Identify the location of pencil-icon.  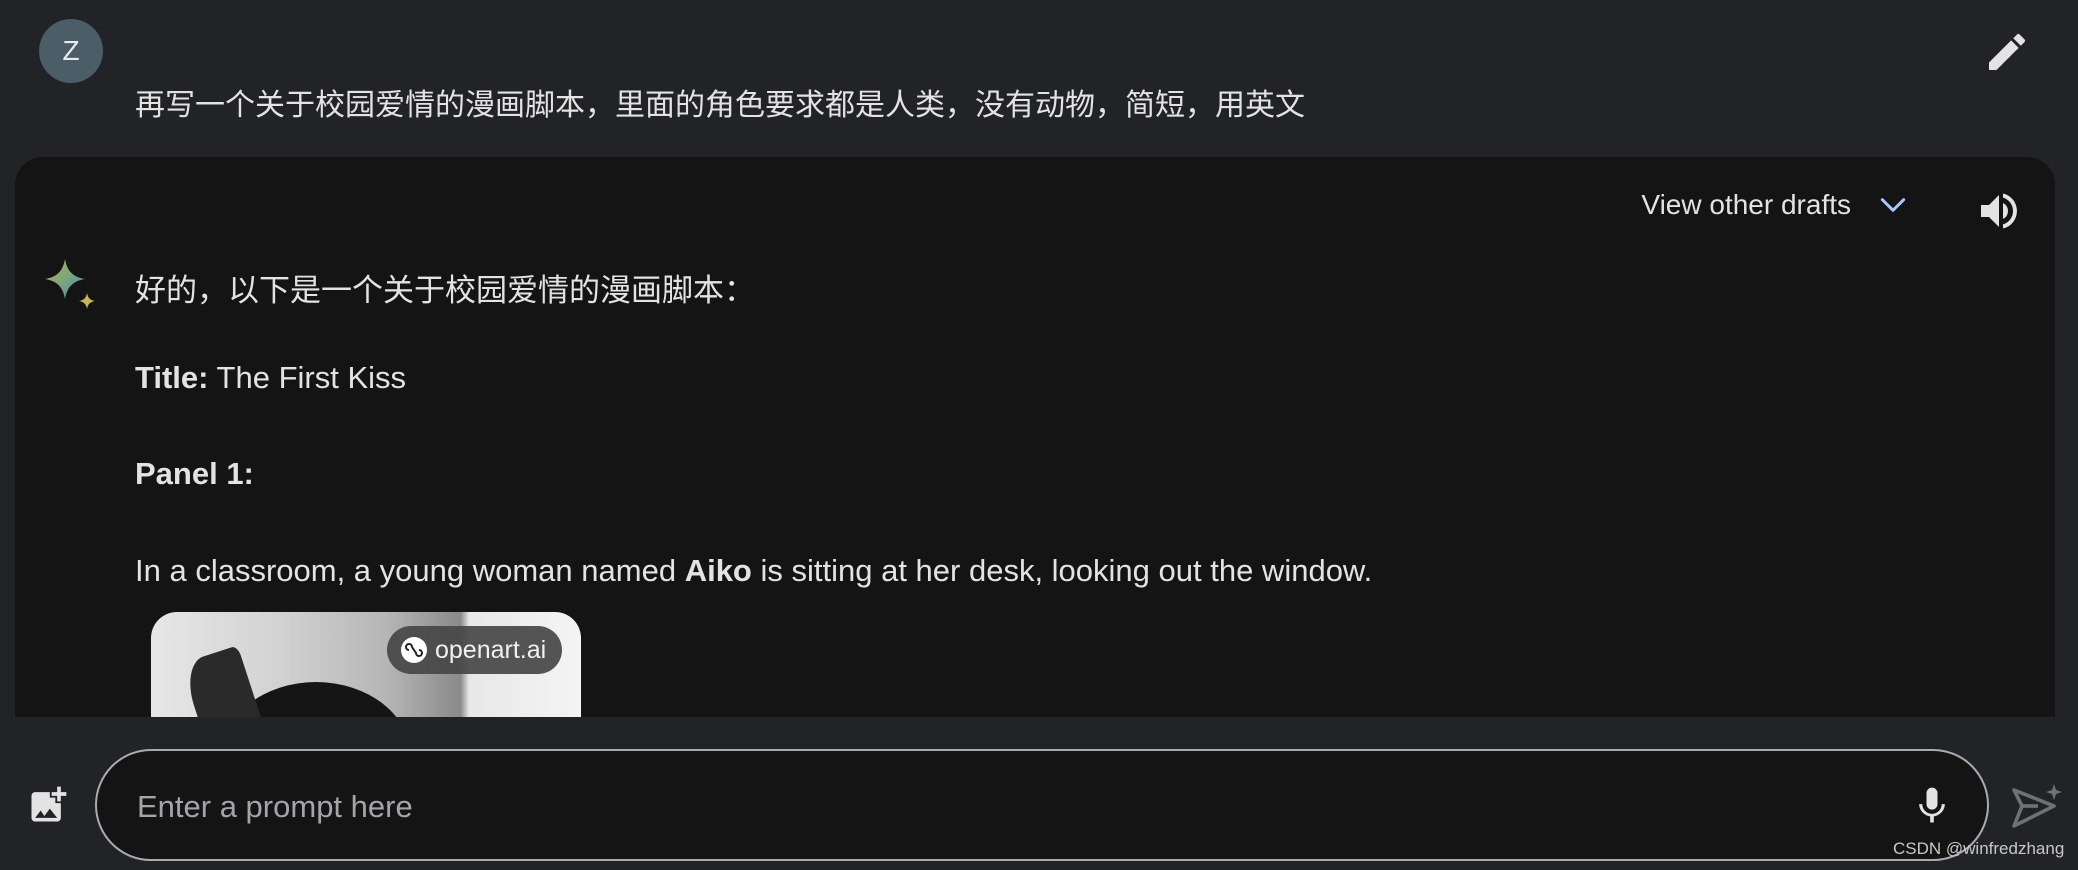
(2007, 51).